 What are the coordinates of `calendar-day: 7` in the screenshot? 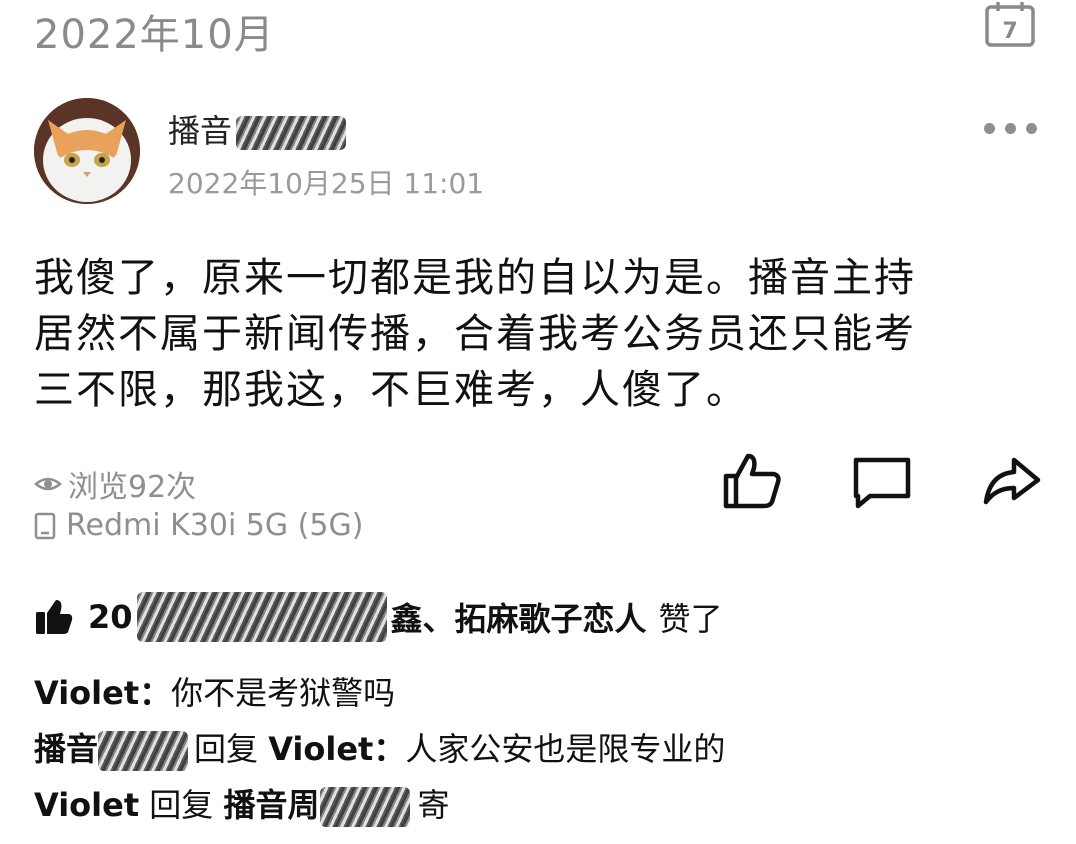 It's located at (1009, 31).